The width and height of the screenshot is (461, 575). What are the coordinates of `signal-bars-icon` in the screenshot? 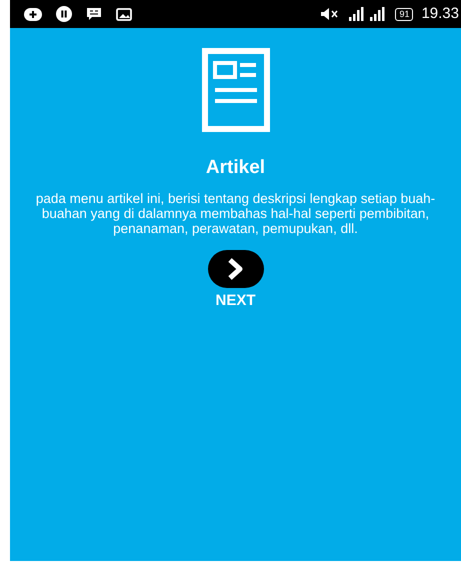 It's located at (367, 14).